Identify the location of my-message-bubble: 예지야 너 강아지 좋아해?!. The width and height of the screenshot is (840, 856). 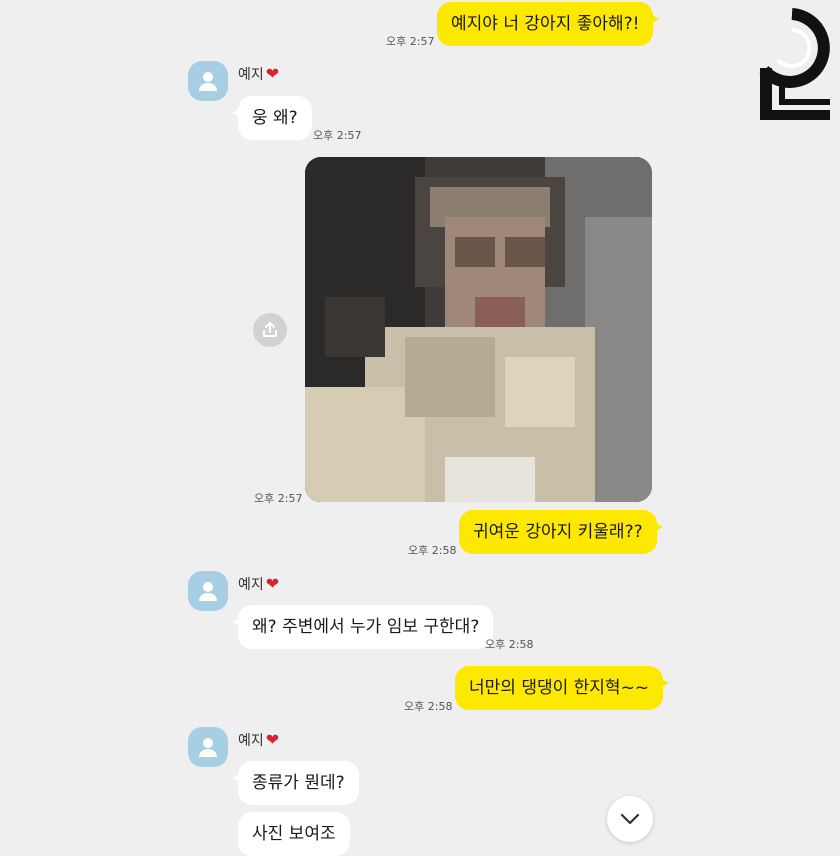
(548, 24).